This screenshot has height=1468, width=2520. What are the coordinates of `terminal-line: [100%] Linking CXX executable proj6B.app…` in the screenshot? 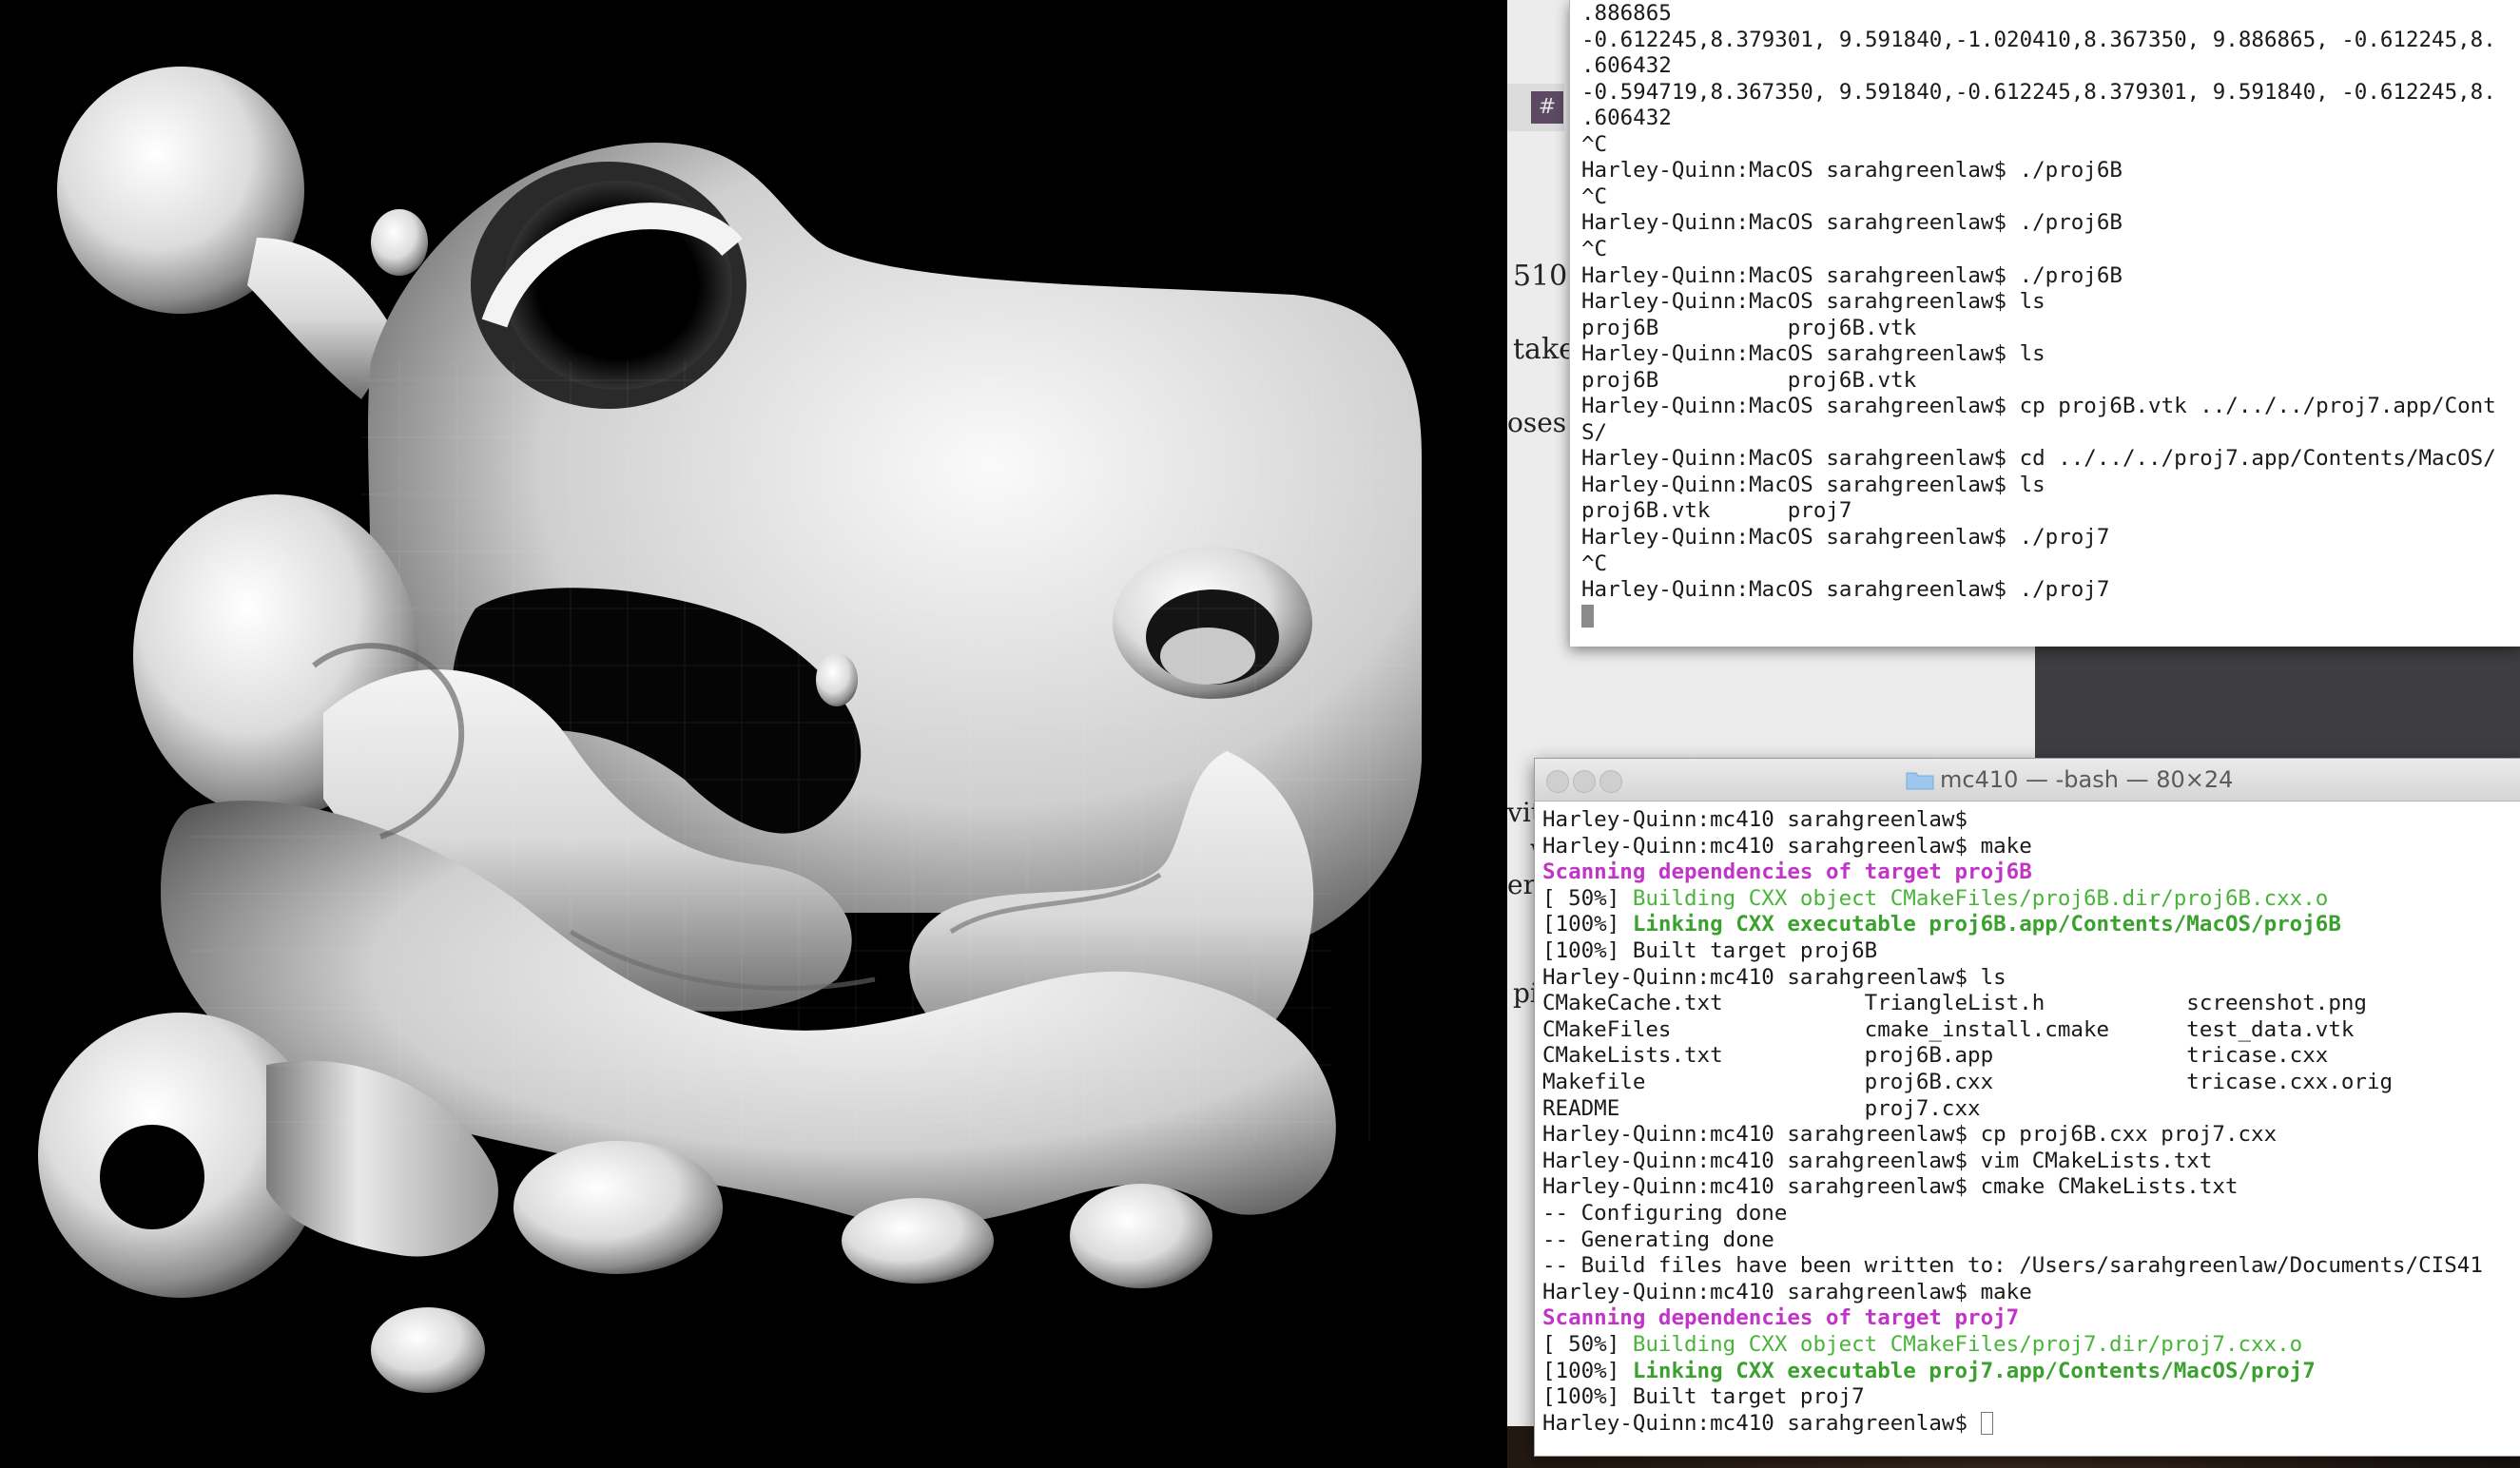 It's located at (1941, 924).